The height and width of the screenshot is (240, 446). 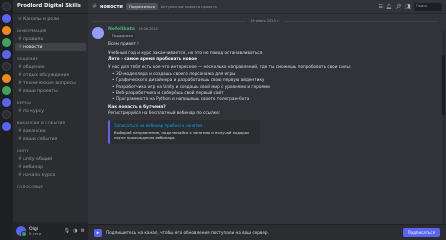 What do you see at coordinates (123, 44) in the screenshot?
I see `message-greeting: Всем привет !` at bounding box center [123, 44].